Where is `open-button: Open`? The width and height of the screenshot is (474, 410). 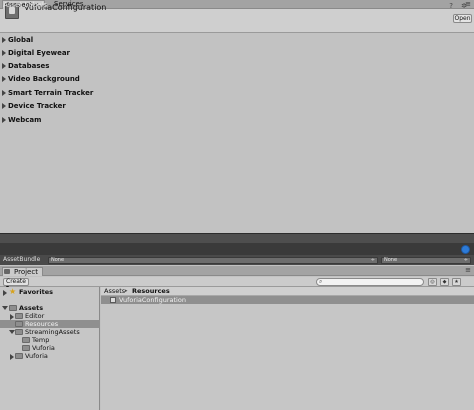
open-button: Open is located at coordinates (462, 18).